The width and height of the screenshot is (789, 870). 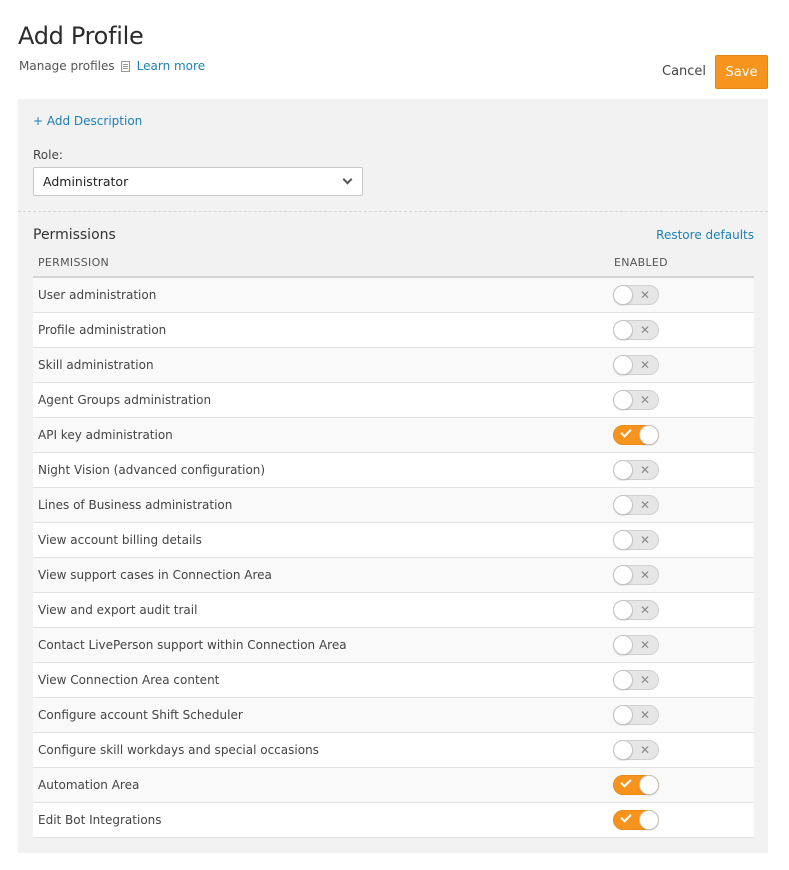 What do you see at coordinates (323, 540) in the screenshot?
I see `permission-name: View account billing details` at bounding box center [323, 540].